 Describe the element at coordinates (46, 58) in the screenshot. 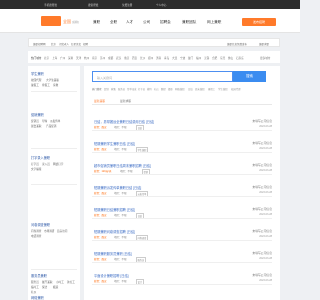

I see `city-link: 北京` at that location.